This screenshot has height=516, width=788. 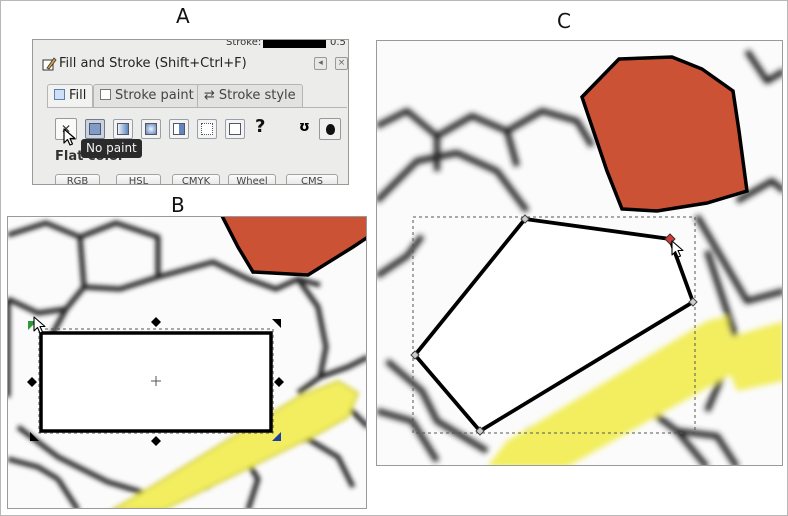 I want to click on dialog-collapse-icon: ◂, so click(x=320, y=63).